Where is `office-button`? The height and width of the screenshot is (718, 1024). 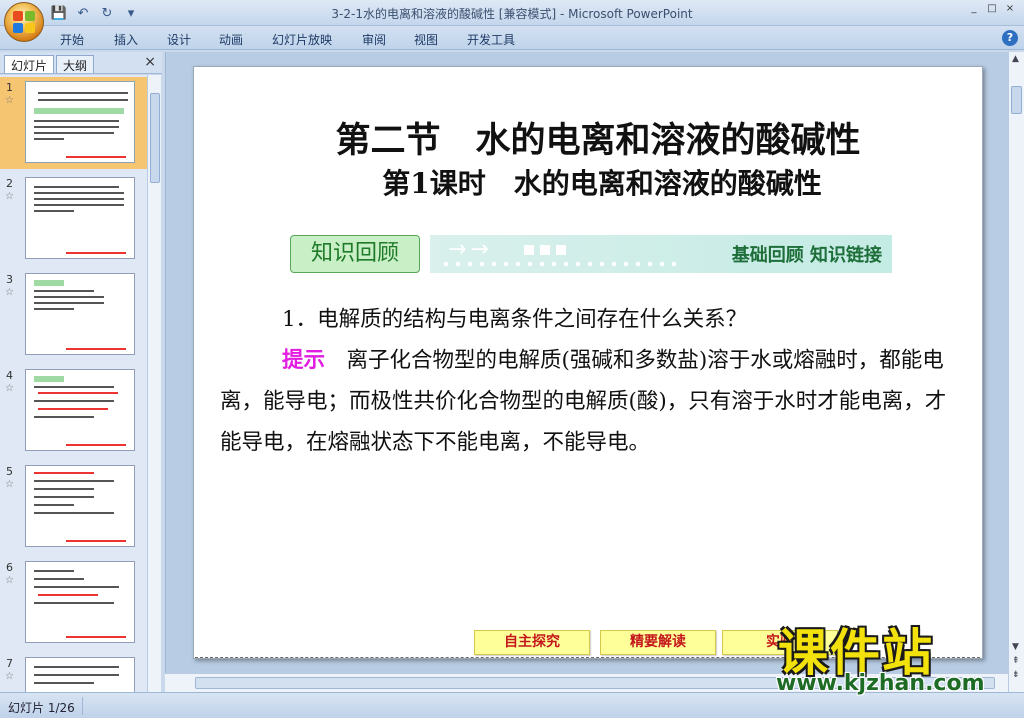
office-button is located at coordinates (24, 22).